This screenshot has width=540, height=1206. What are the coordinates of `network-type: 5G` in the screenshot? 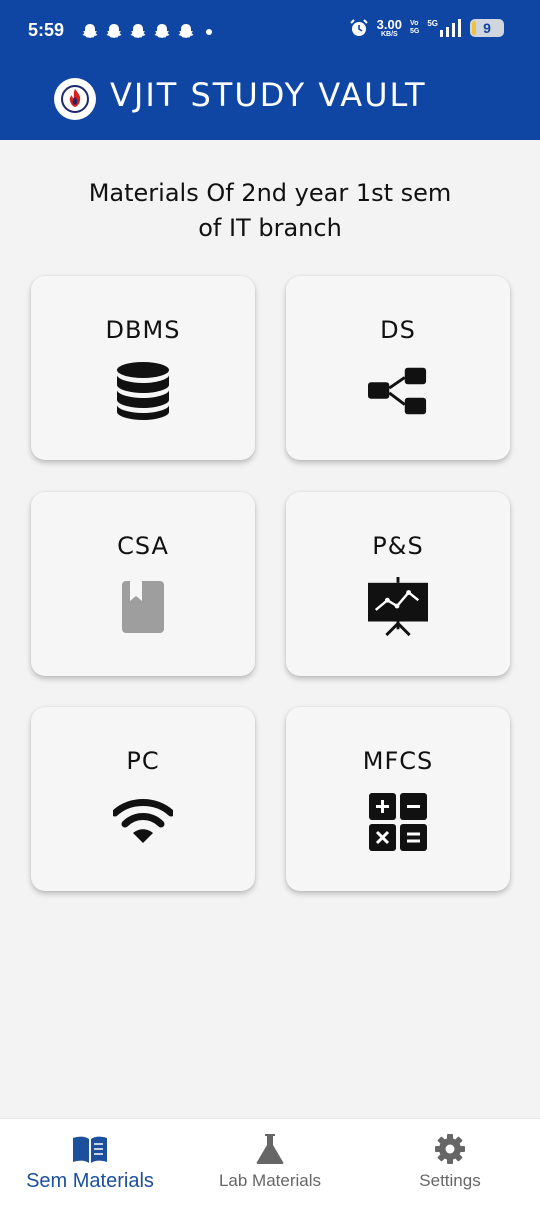 It's located at (432, 23).